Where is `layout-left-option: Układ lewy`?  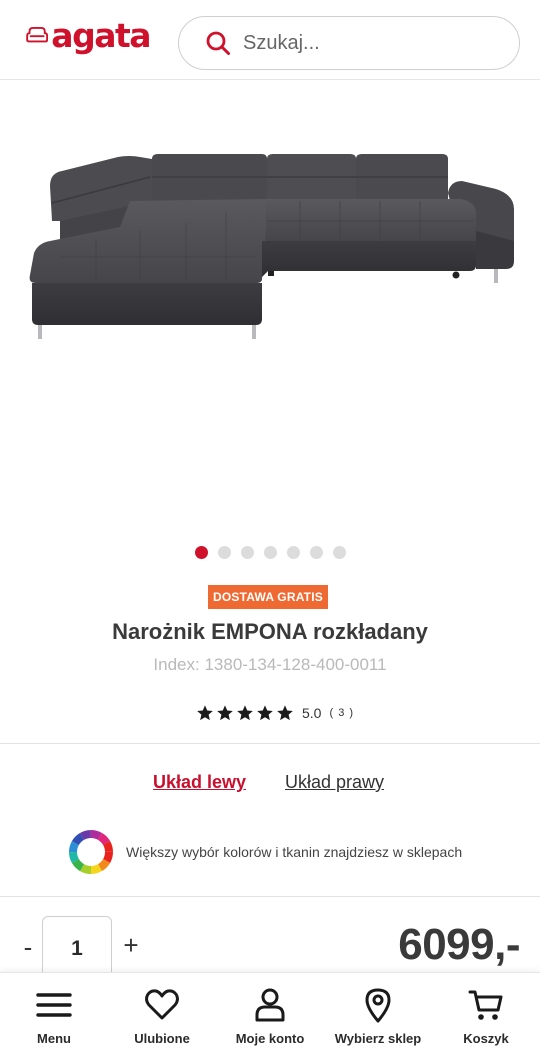 layout-left-option: Układ lewy is located at coordinates (199, 782).